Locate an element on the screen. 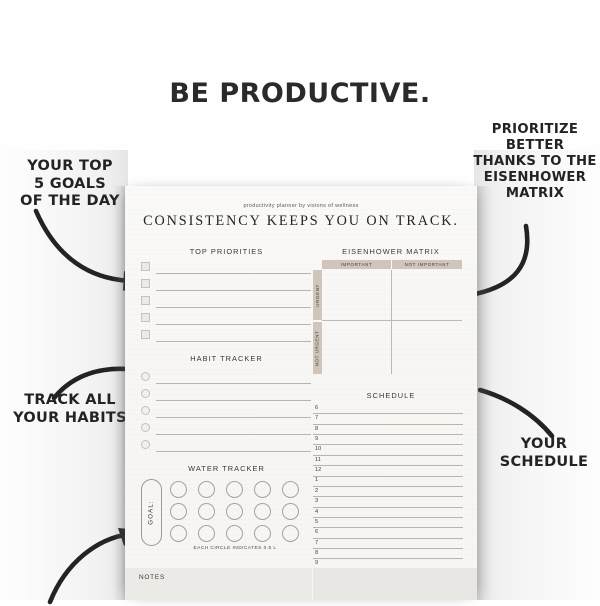 The height and width of the screenshot is (606, 600). annotation-line: BETTER is located at coordinates (535, 146).